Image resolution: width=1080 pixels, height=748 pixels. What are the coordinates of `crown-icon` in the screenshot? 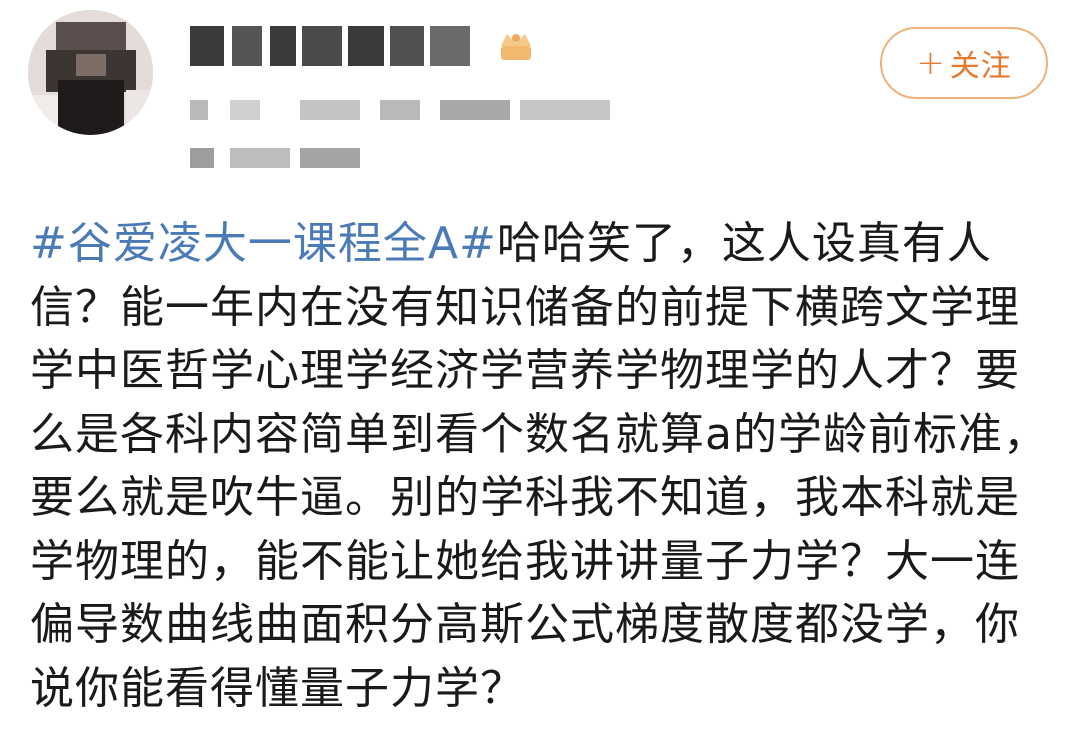 It's located at (516, 46).